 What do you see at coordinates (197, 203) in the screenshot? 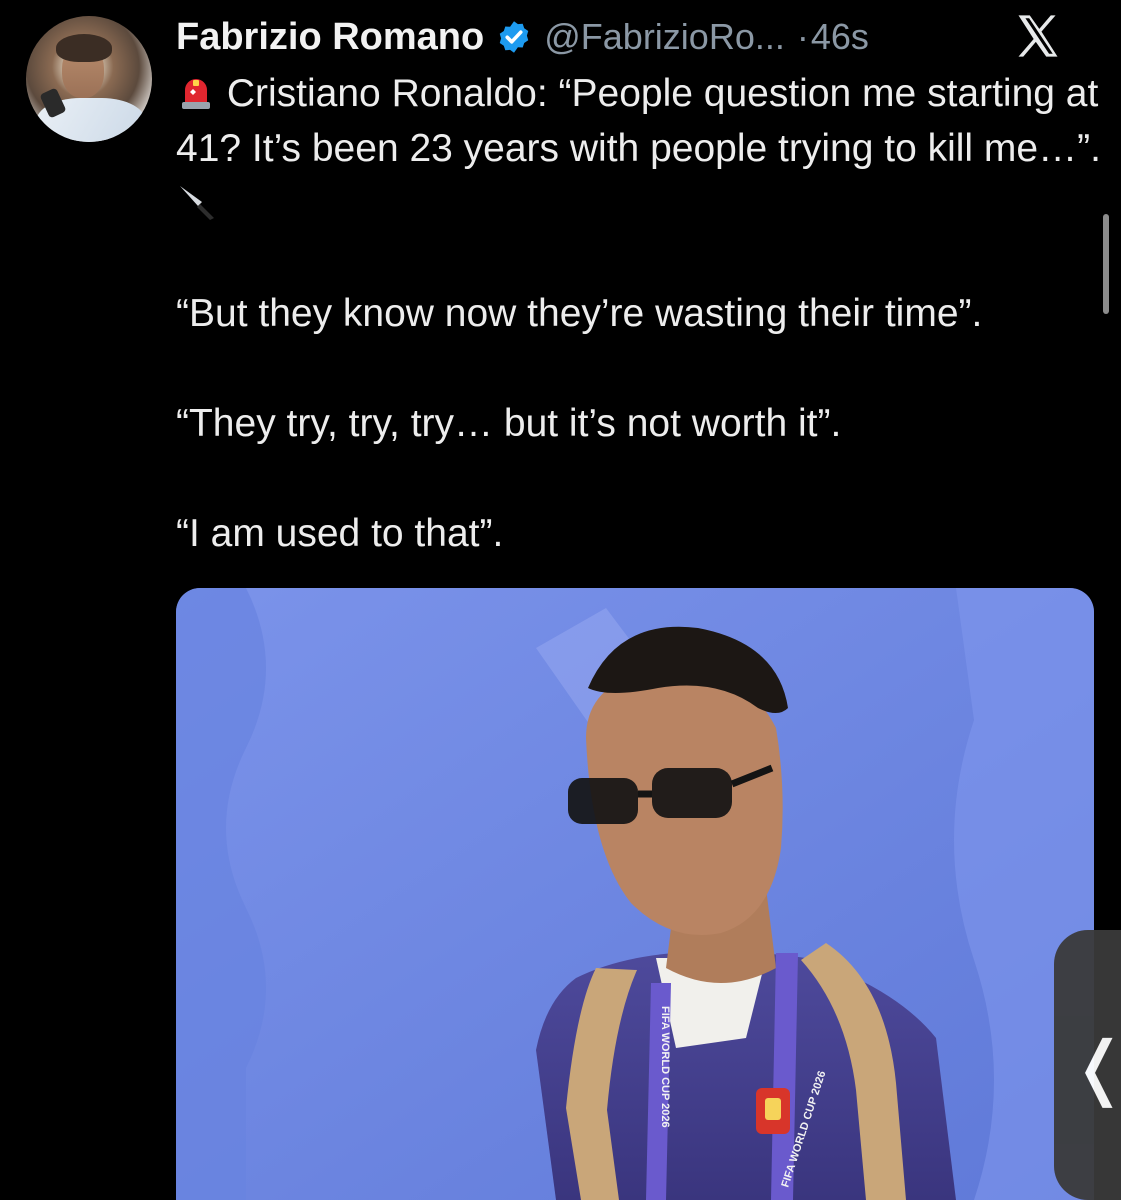
I see `knife-icon` at bounding box center [197, 203].